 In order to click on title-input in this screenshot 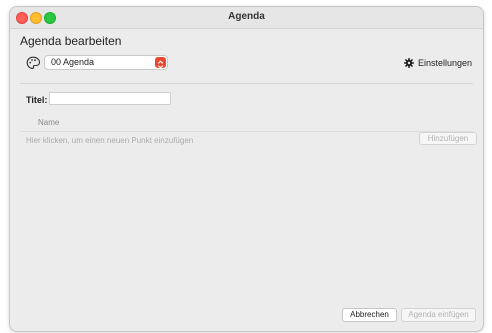, I will do `click(110, 98)`.